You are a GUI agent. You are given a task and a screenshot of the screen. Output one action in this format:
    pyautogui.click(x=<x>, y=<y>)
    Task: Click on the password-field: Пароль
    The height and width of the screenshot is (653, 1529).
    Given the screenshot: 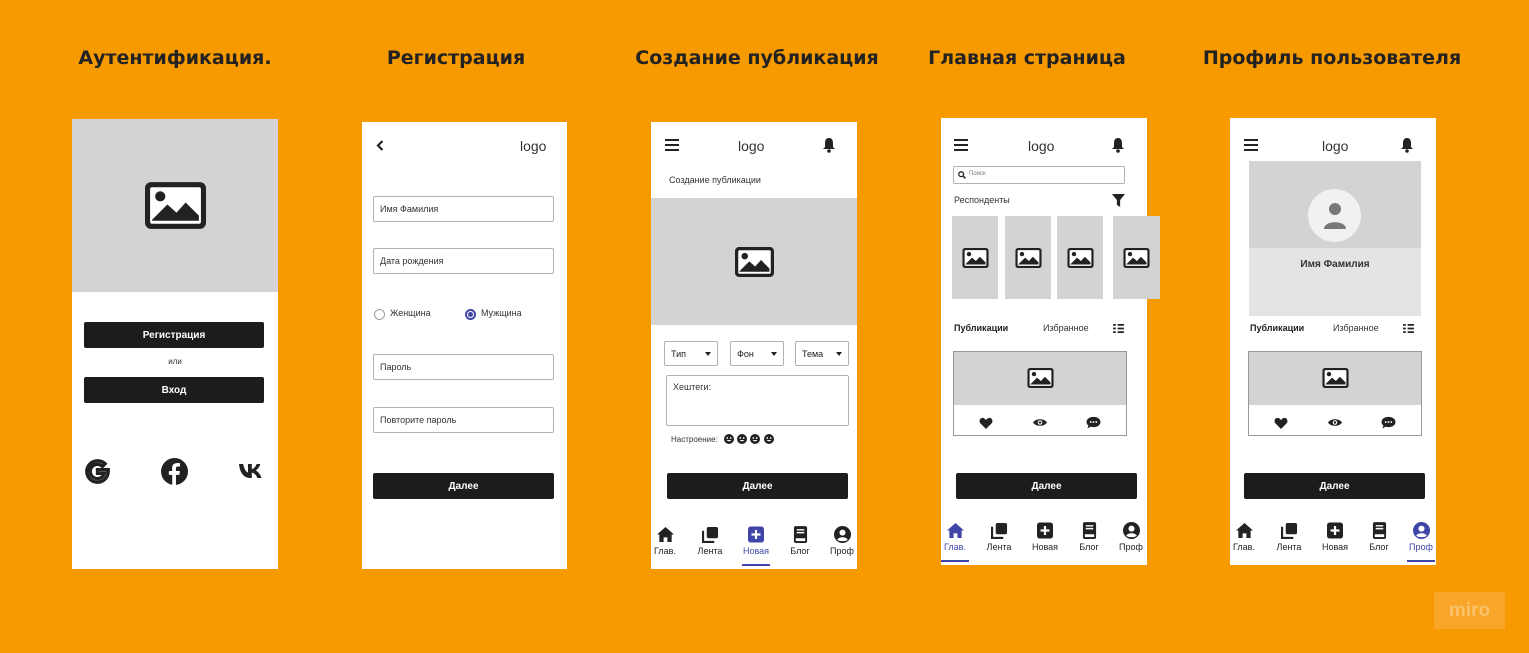 What is the action you would take?
    pyautogui.click(x=463, y=367)
    